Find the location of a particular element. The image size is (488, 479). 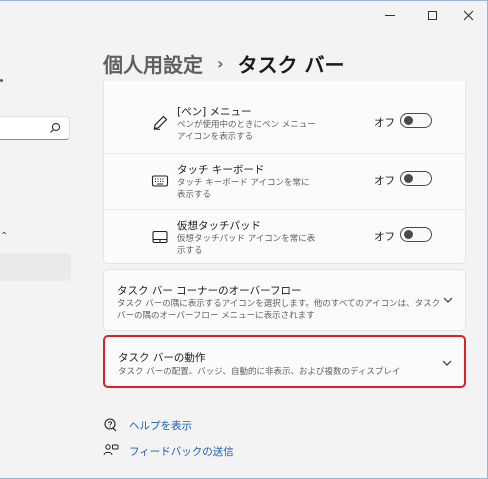

touchpad-icon is located at coordinates (160, 237).